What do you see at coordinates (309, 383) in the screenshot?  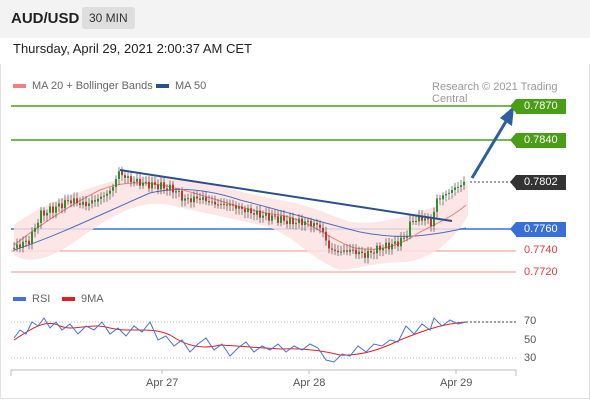 I see `x-label-apr28: Apr 28` at bounding box center [309, 383].